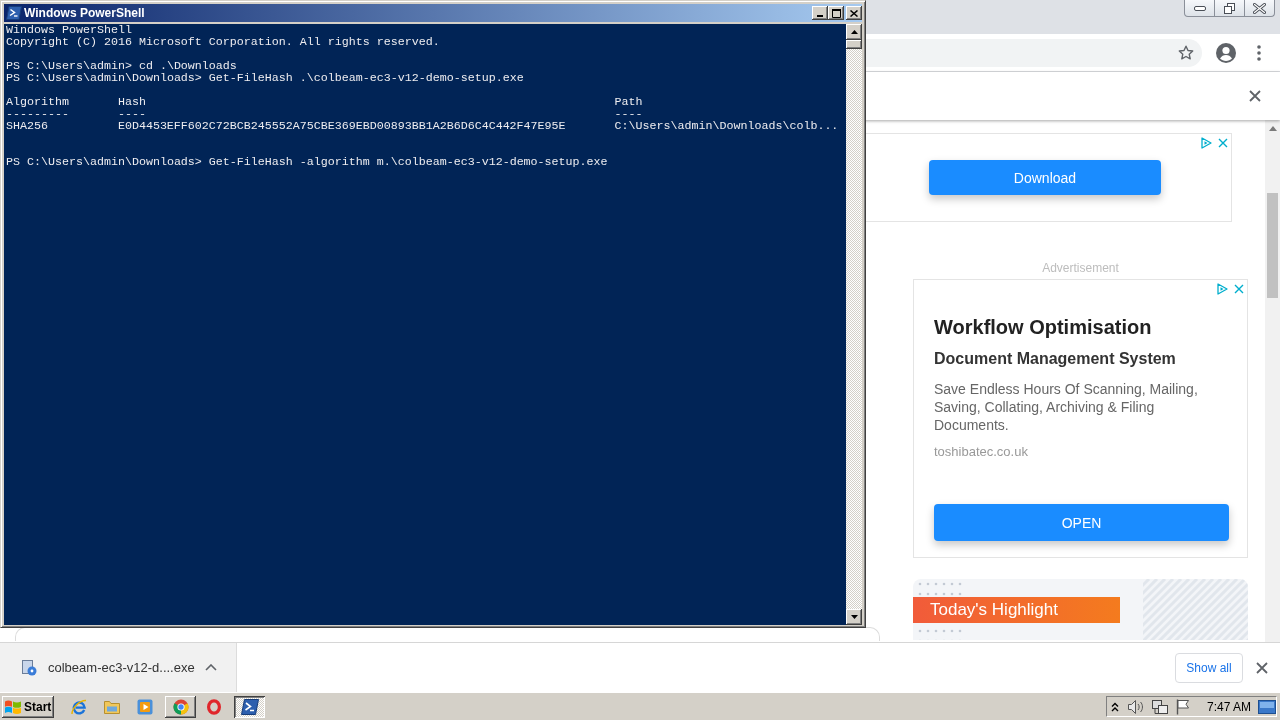 The width and height of the screenshot is (1280, 720). What do you see at coordinates (1183, 706) in the screenshot?
I see `flag-icon` at bounding box center [1183, 706].